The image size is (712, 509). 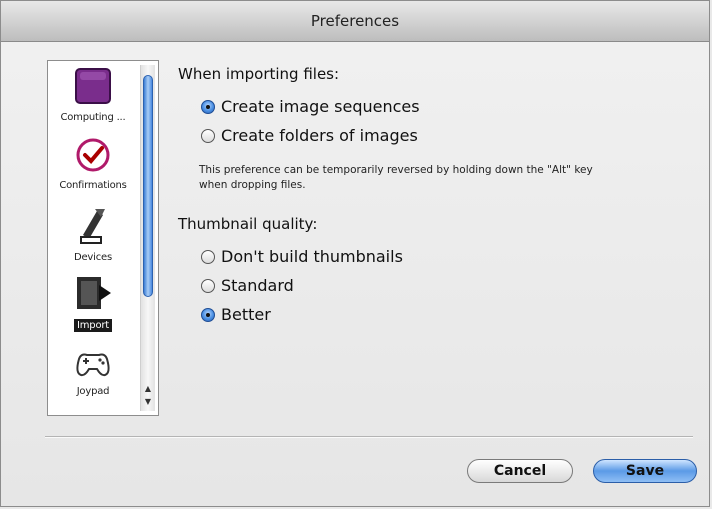 What do you see at coordinates (320, 106) in the screenshot?
I see `radio-label: Create image sequences` at bounding box center [320, 106].